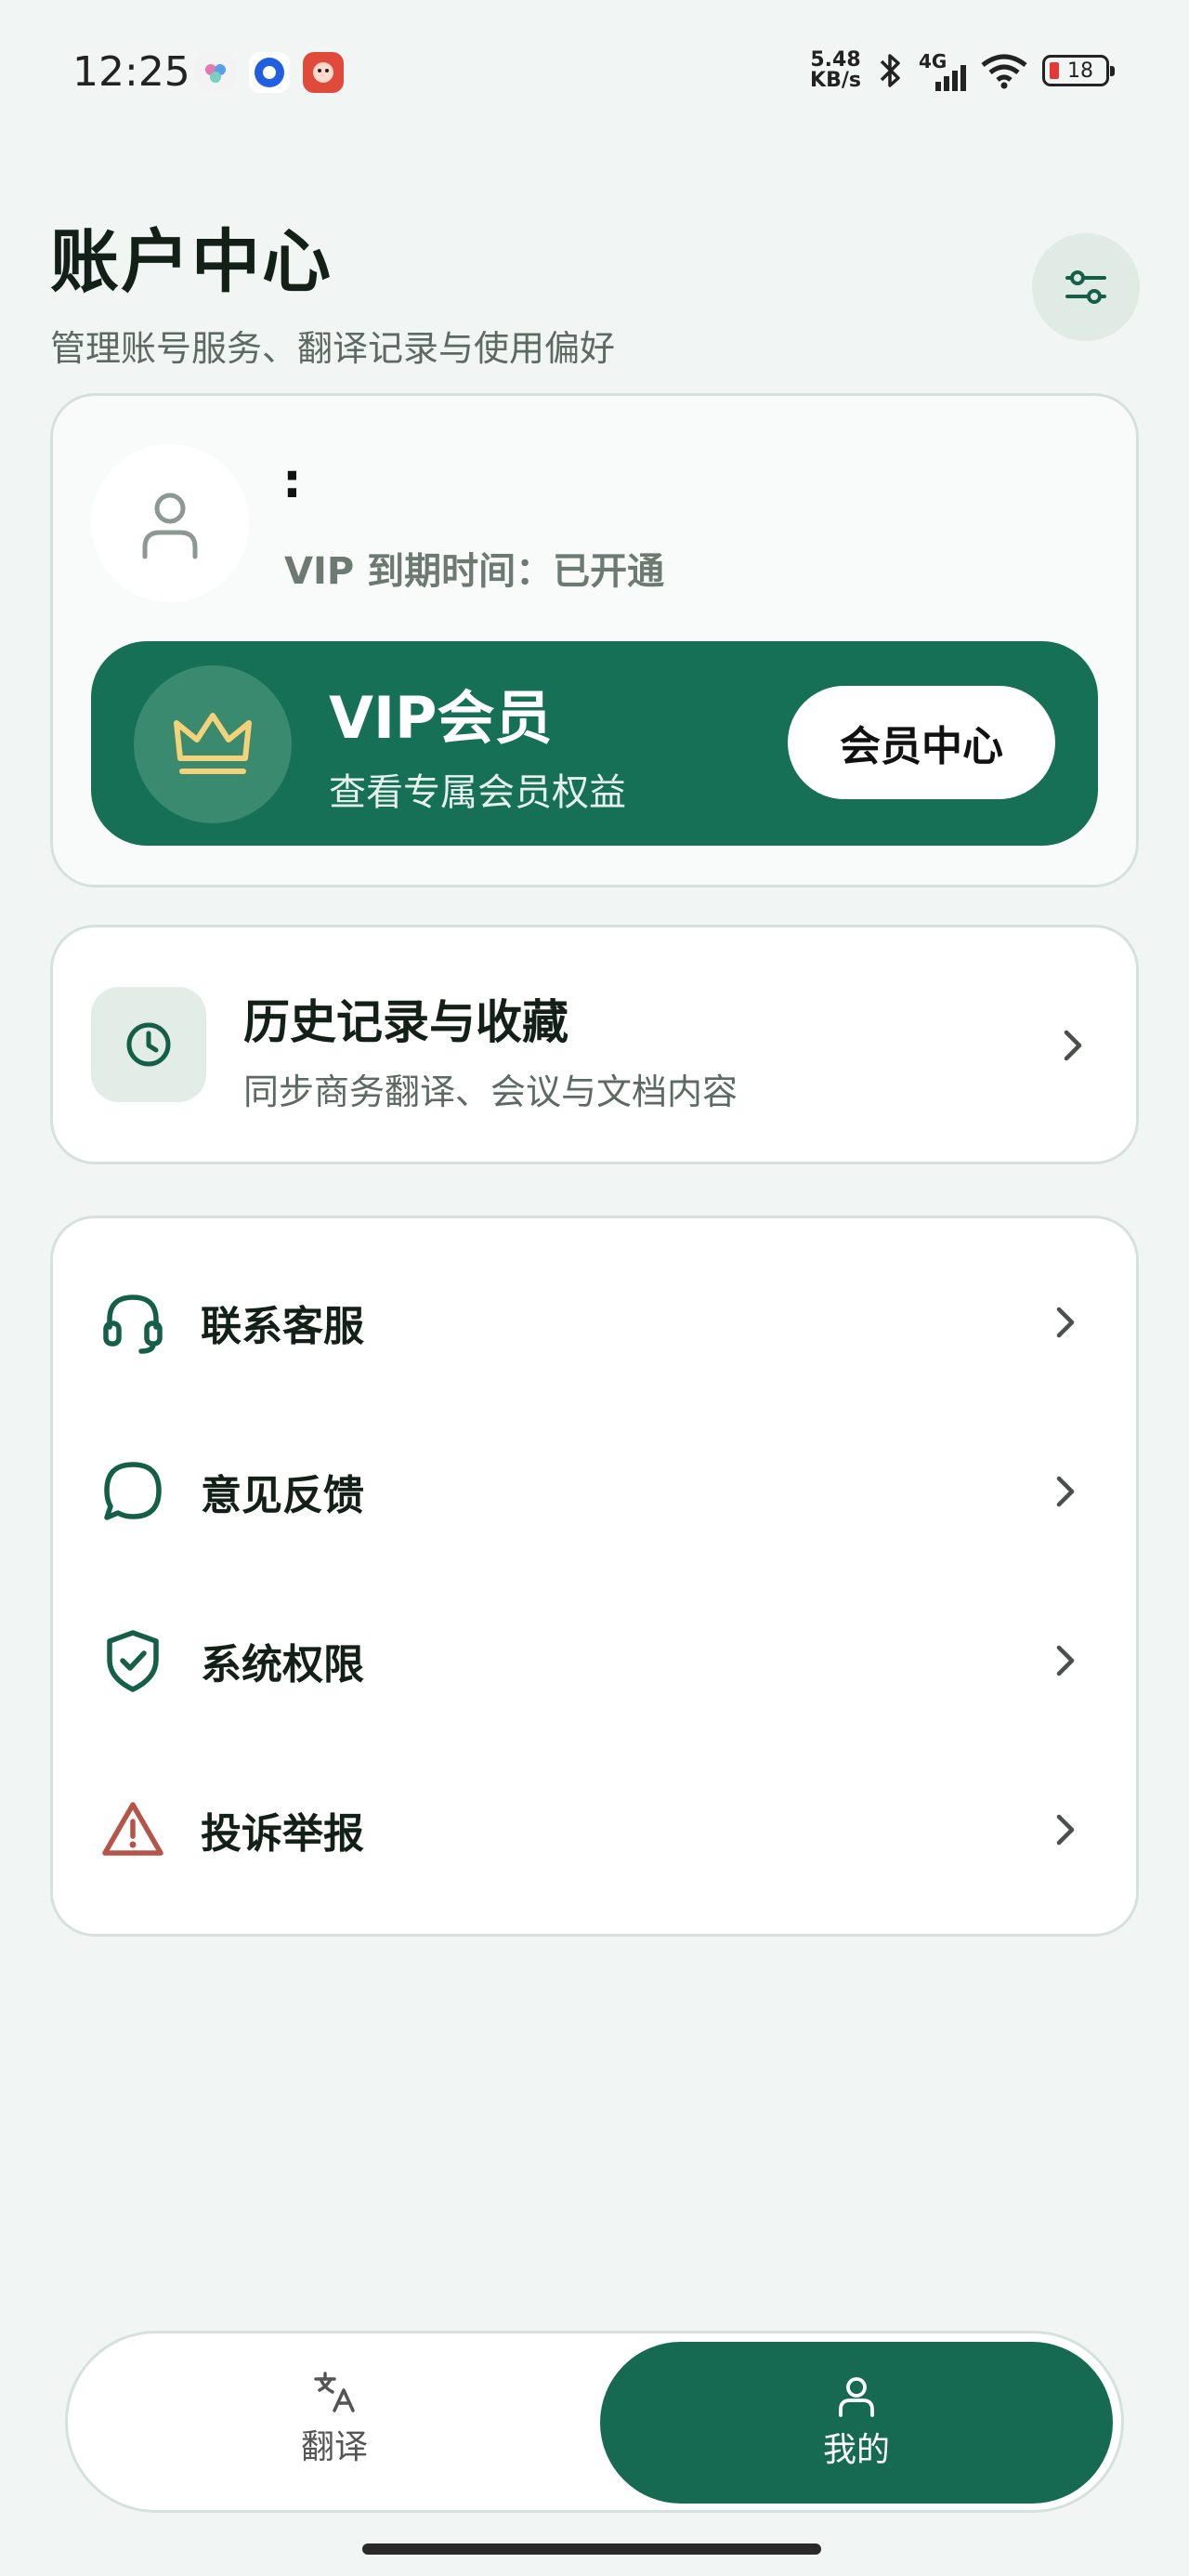  What do you see at coordinates (1004, 71) in the screenshot?
I see `wifi-icon` at bounding box center [1004, 71].